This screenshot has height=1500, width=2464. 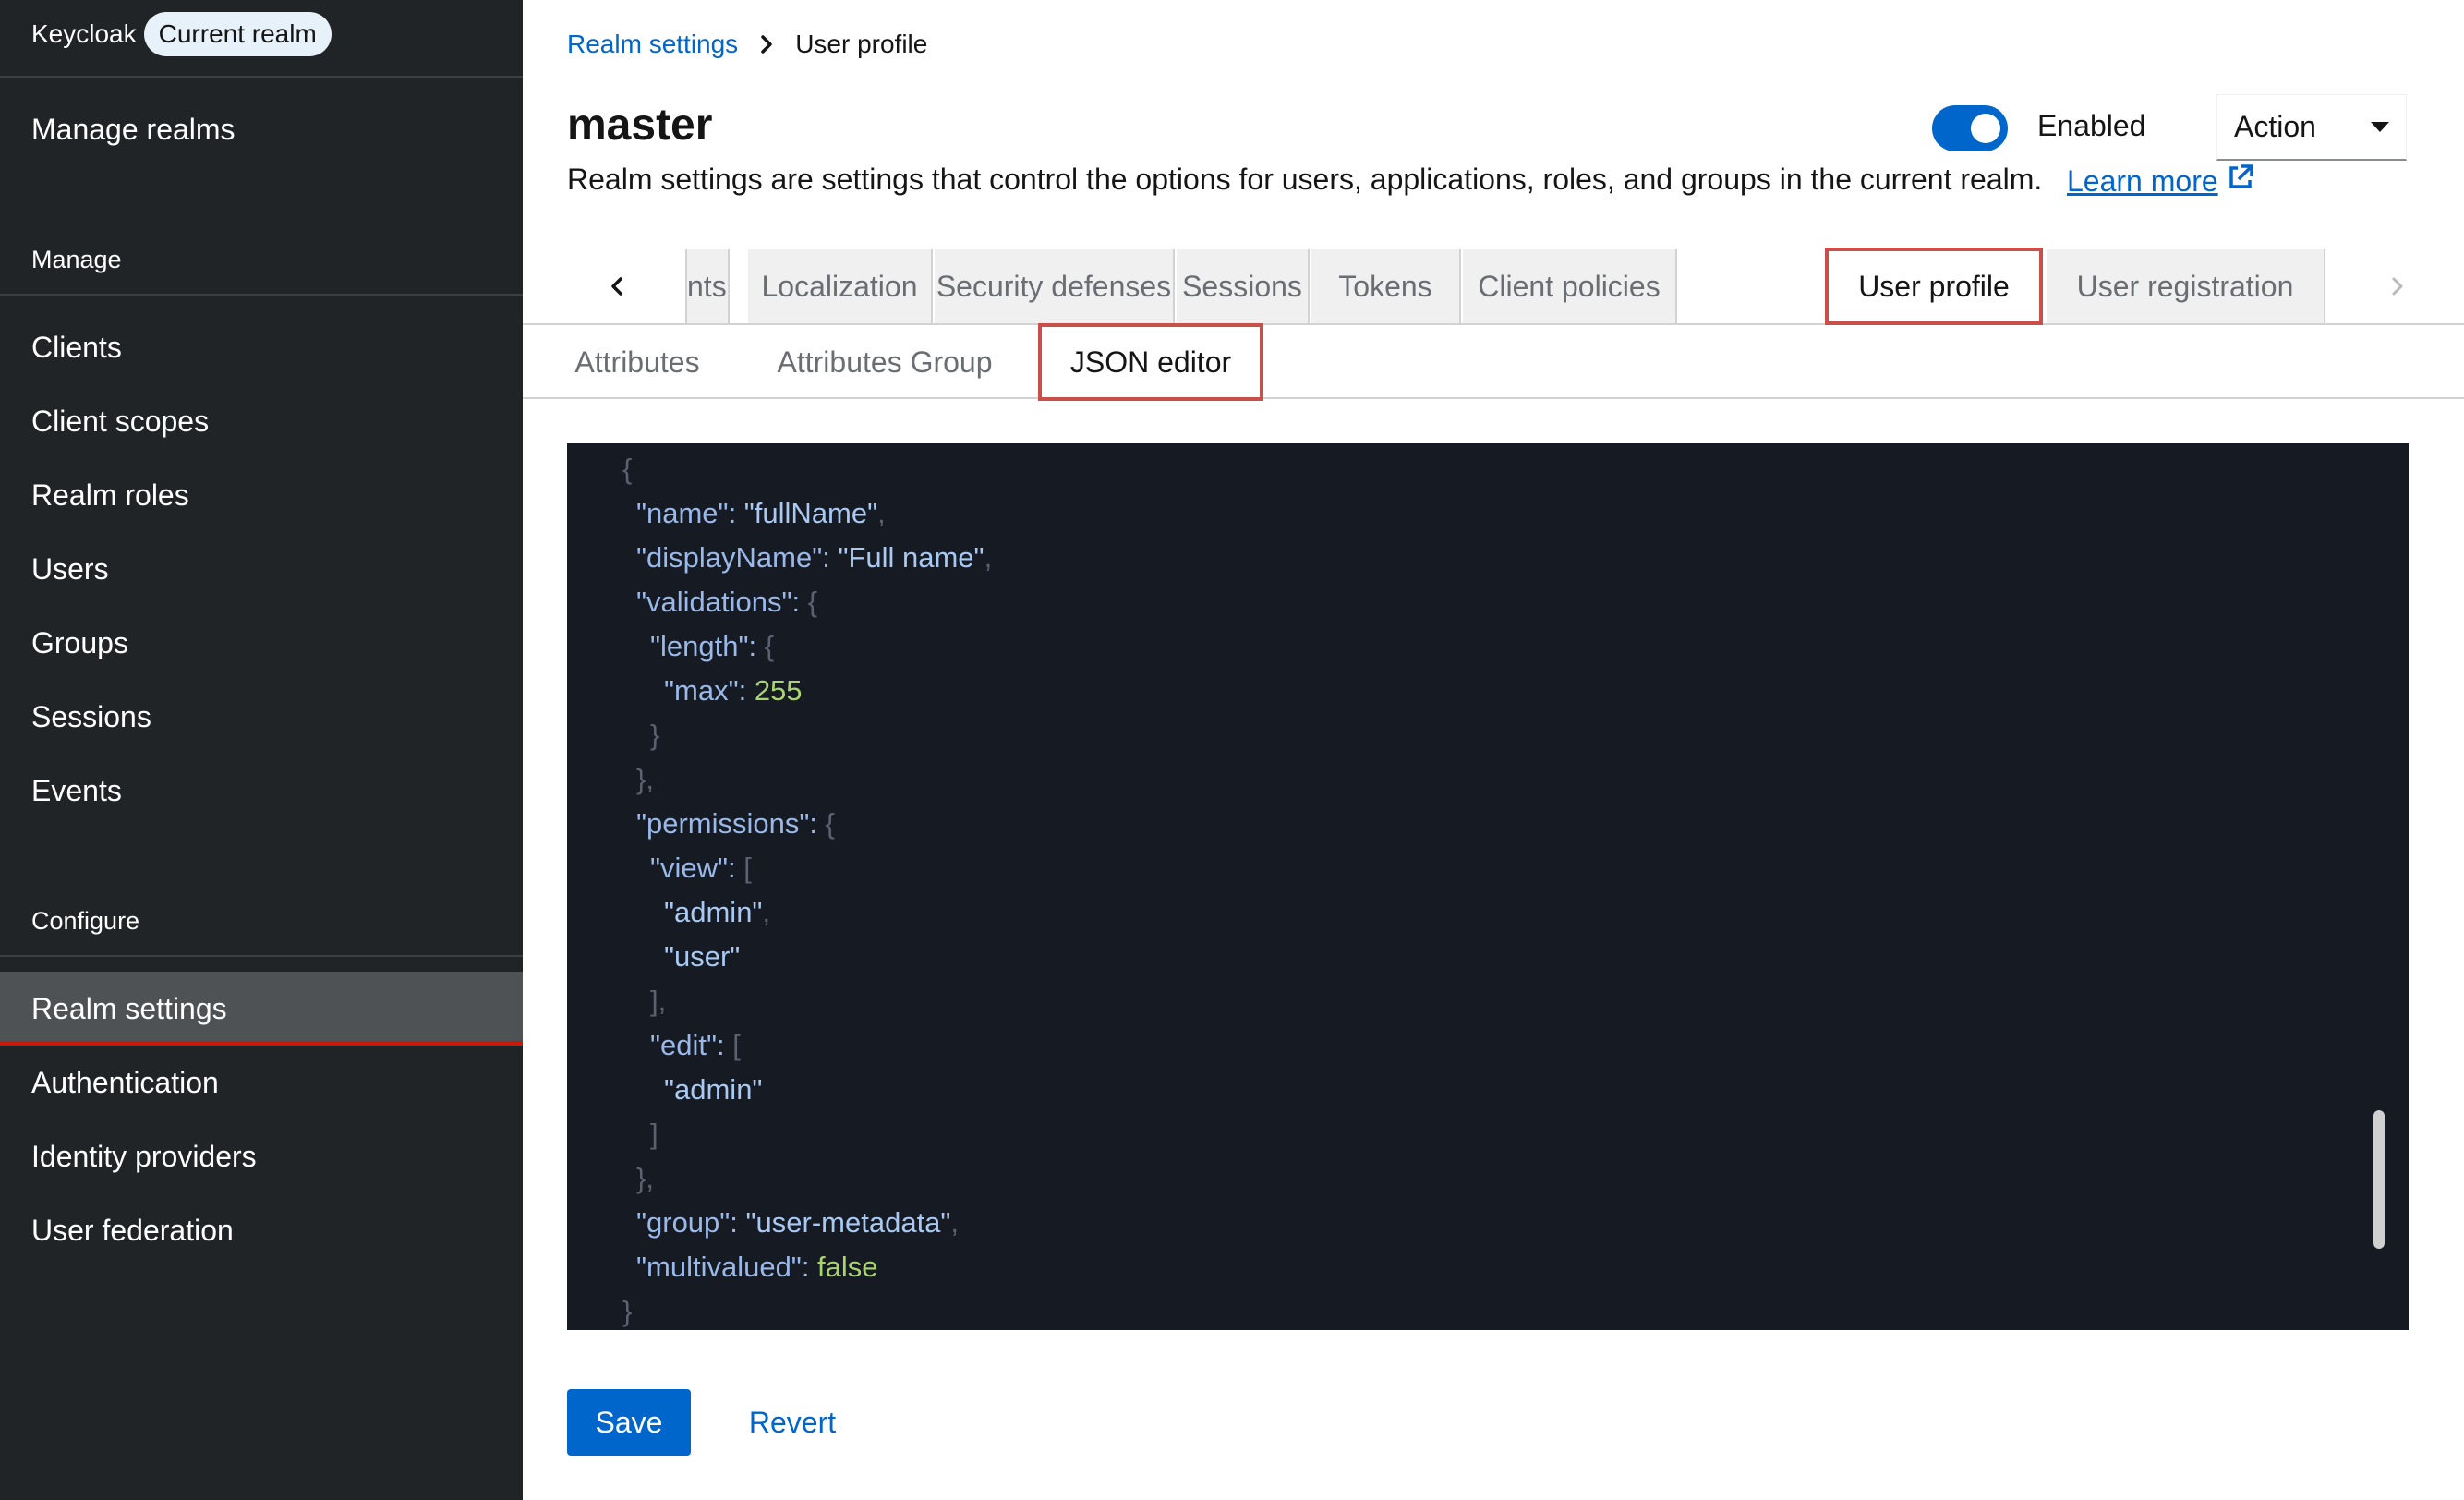 I want to click on code-line: "view": [, so click(x=701, y=869).